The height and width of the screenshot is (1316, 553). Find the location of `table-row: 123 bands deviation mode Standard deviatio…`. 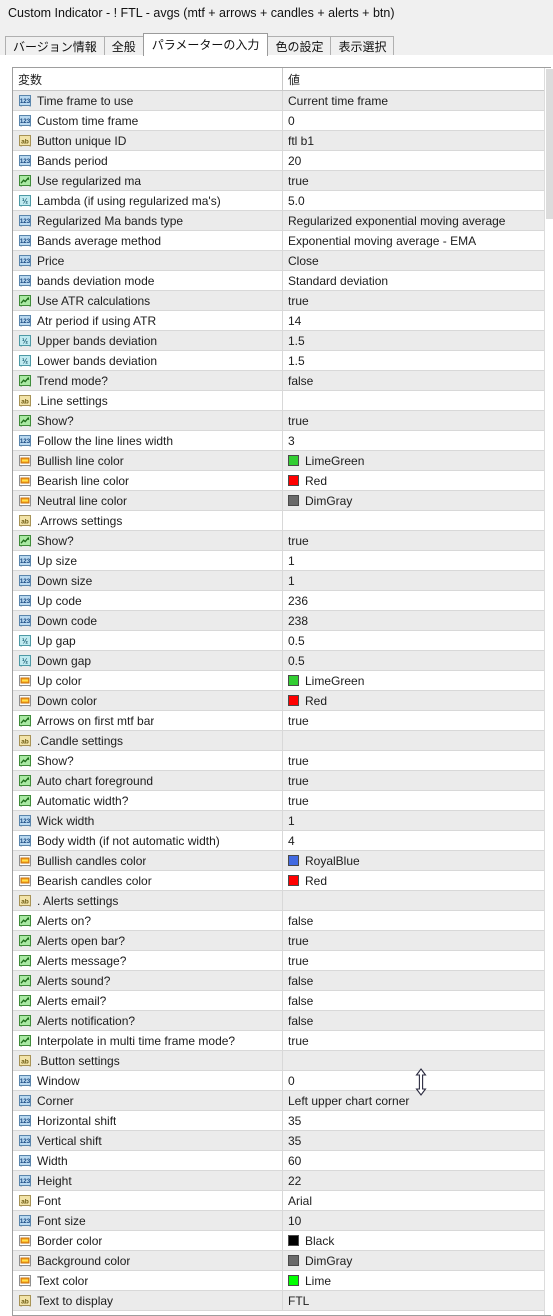

table-row: 123 bands deviation mode Standard deviatio… is located at coordinates (282, 281).